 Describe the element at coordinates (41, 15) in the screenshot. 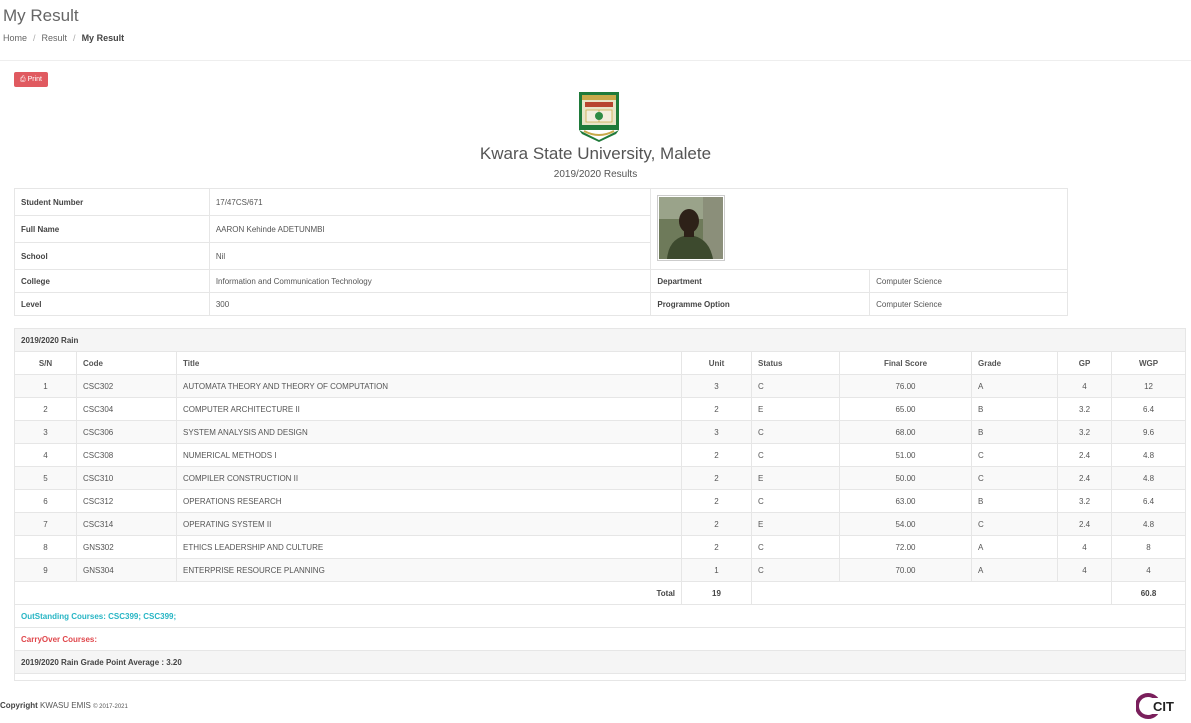

I see `page-title: My Result` at that location.